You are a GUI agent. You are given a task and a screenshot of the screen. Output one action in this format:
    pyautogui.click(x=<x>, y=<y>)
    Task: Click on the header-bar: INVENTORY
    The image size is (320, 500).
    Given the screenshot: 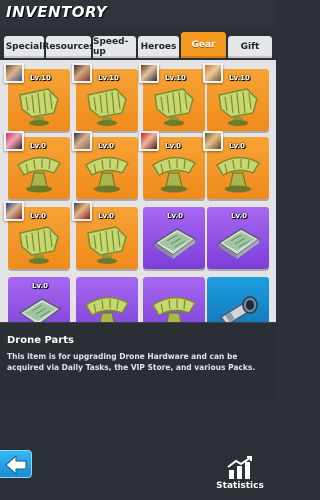 What is the action you would take?
    pyautogui.click(x=138, y=13)
    